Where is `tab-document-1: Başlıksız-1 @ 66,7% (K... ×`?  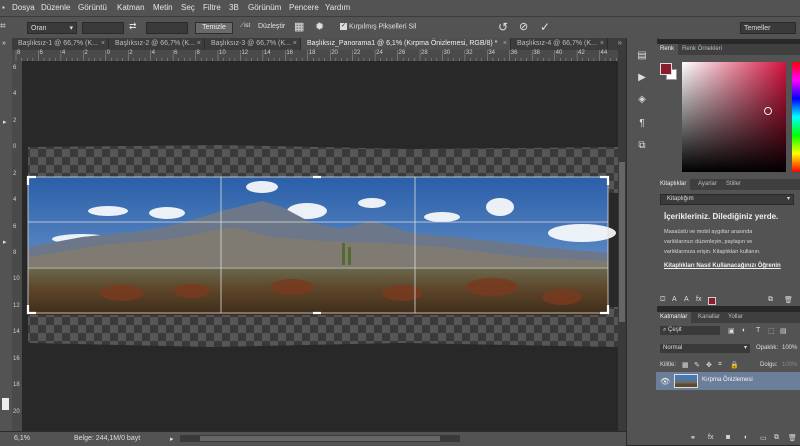 tab-document-1: Başlıksız-1 @ 66,7% (K... × is located at coordinates (60, 44).